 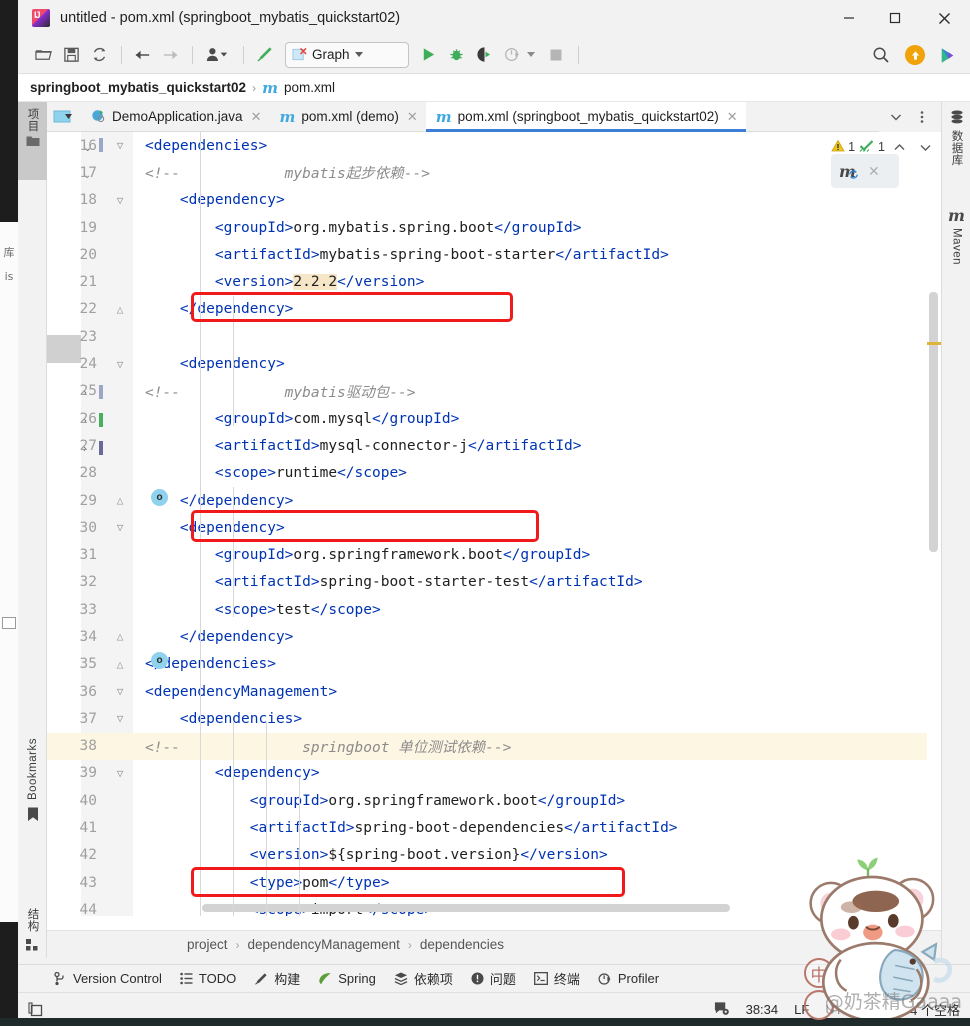 What do you see at coordinates (494, 391) in the screenshot?
I see `code-line: 25 <!-- mybatis驱动包-->` at bounding box center [494, 391].